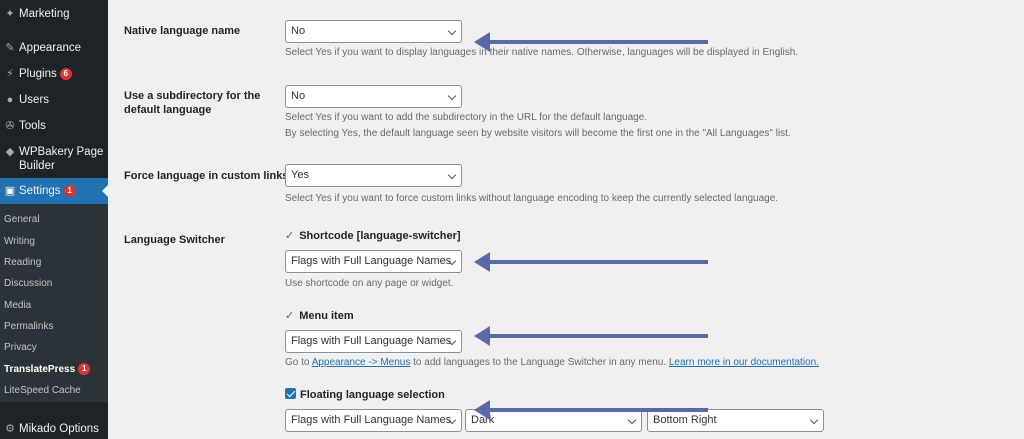  Describe the element at coordinates (182, 31) in the screenshot. I see `native-language-label: Native language name` at that location.